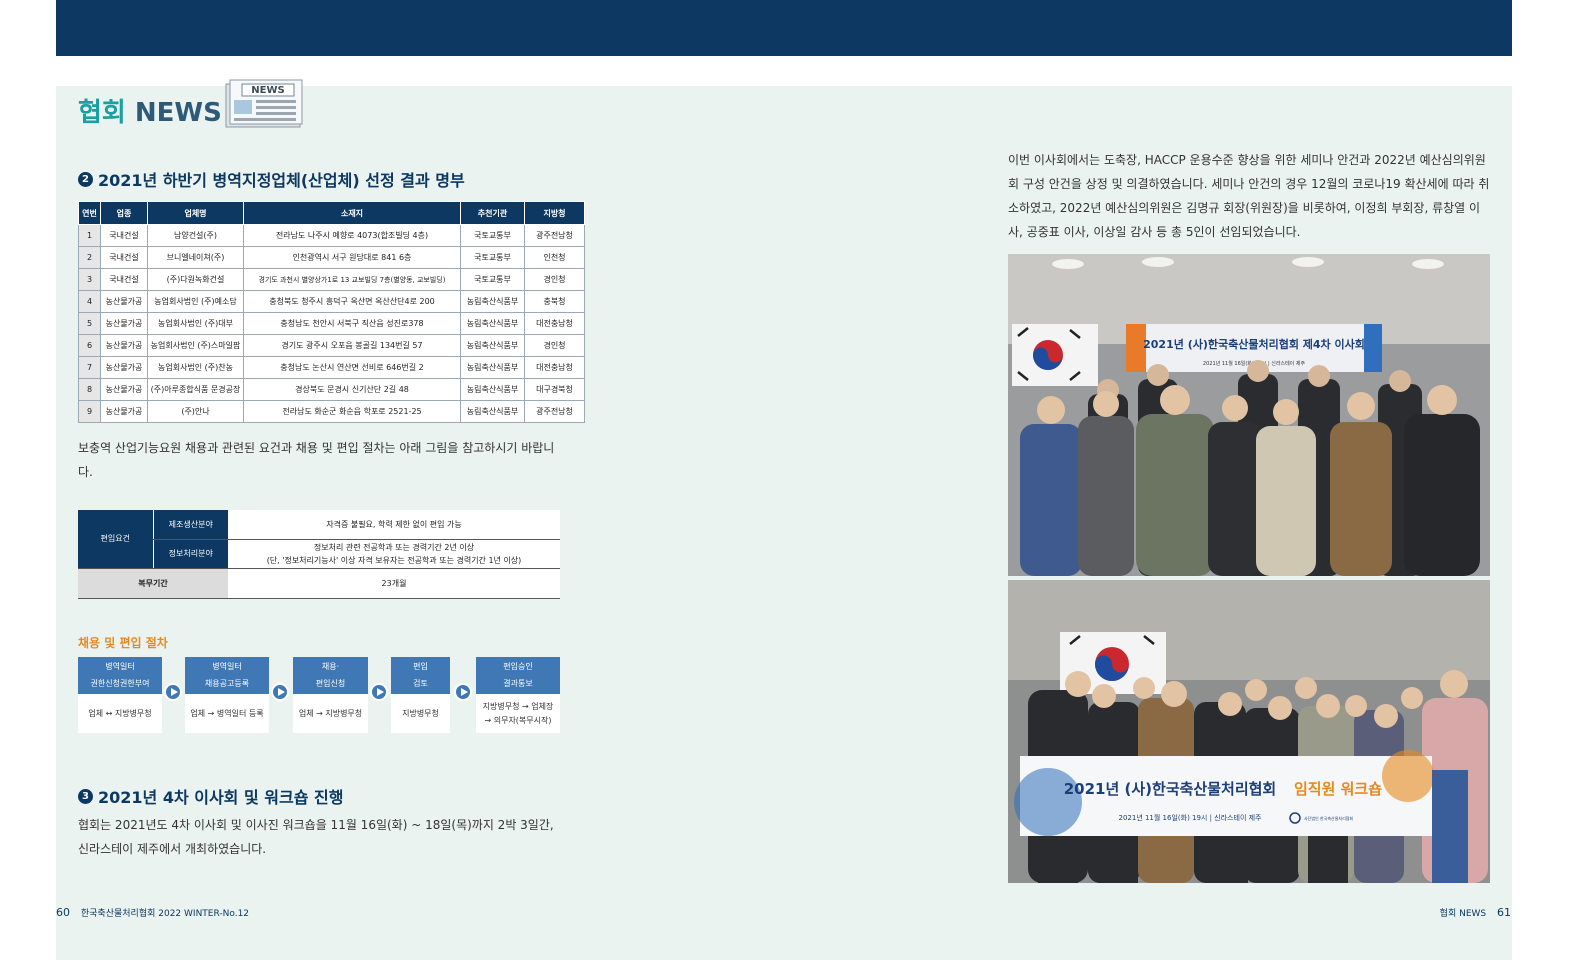  I want to click on process-title: 채용 및 편입 절차, so click(123, 643).